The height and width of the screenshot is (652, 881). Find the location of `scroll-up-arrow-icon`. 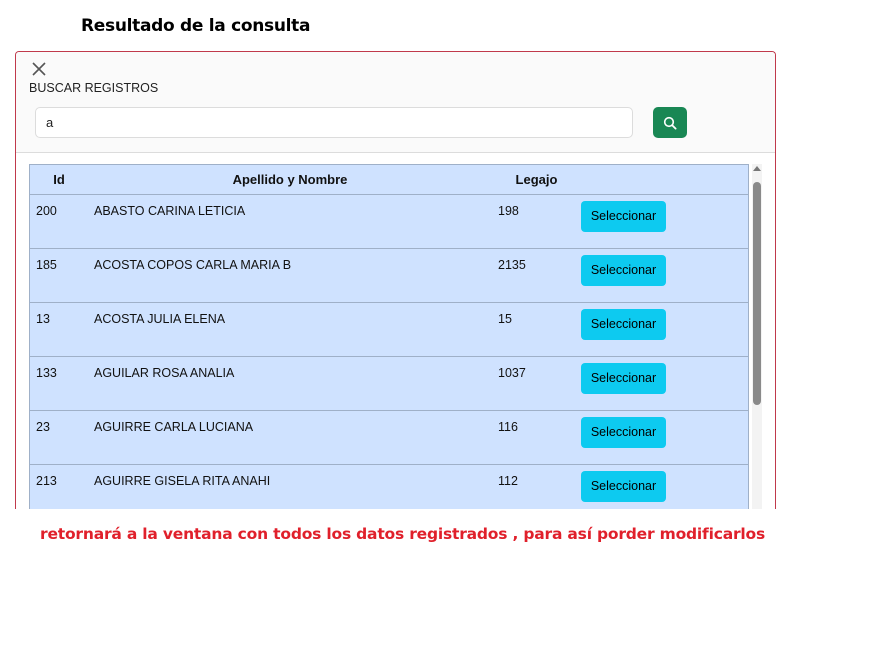

scroll-up-arrow-icon is located at coordinates (757, 168).